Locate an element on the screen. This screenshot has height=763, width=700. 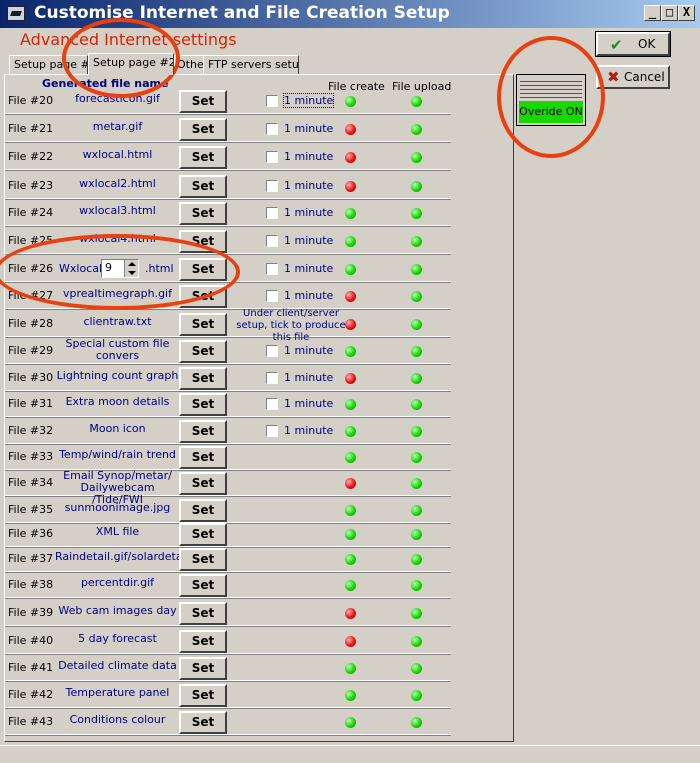
checkmark-icon: ✔ is located at coordinates (616, 45).